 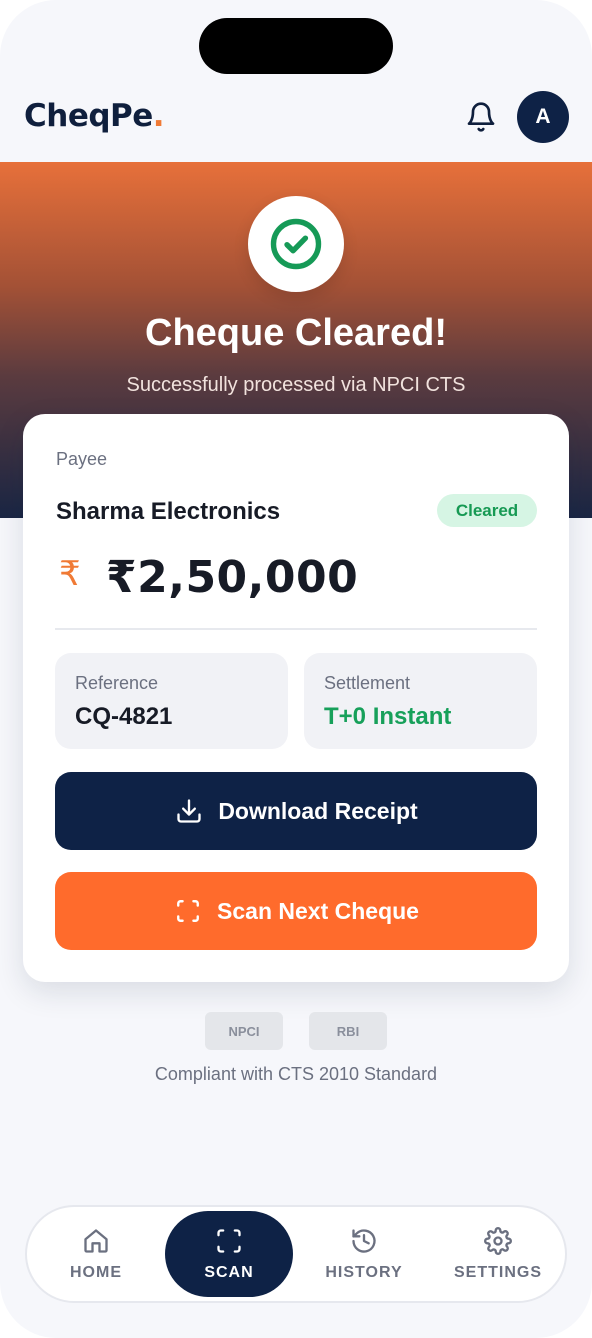 I want to click on bell-icon, so click(x=481, y=117).